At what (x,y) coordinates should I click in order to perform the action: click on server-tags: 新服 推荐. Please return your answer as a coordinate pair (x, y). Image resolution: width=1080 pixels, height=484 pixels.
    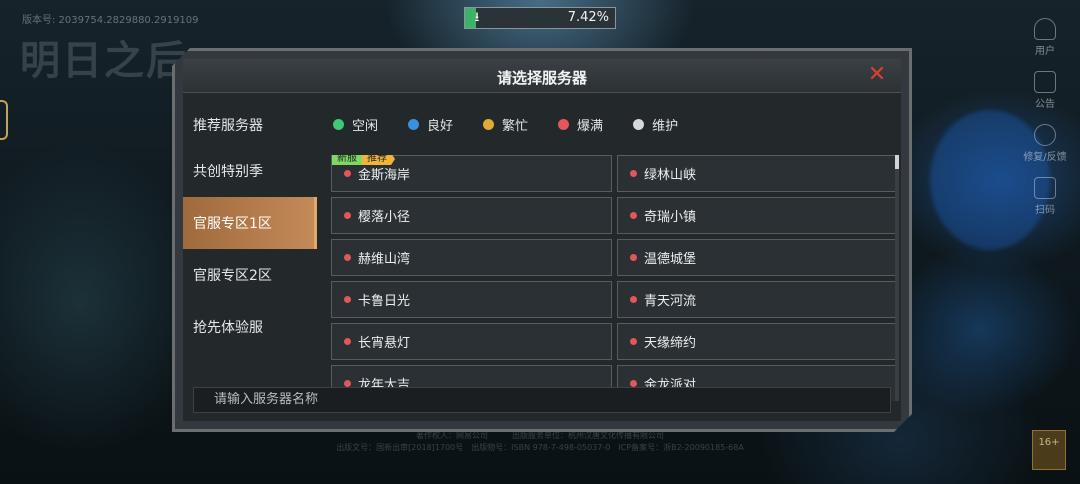
    Looking at the image, I should click on (363, 160).